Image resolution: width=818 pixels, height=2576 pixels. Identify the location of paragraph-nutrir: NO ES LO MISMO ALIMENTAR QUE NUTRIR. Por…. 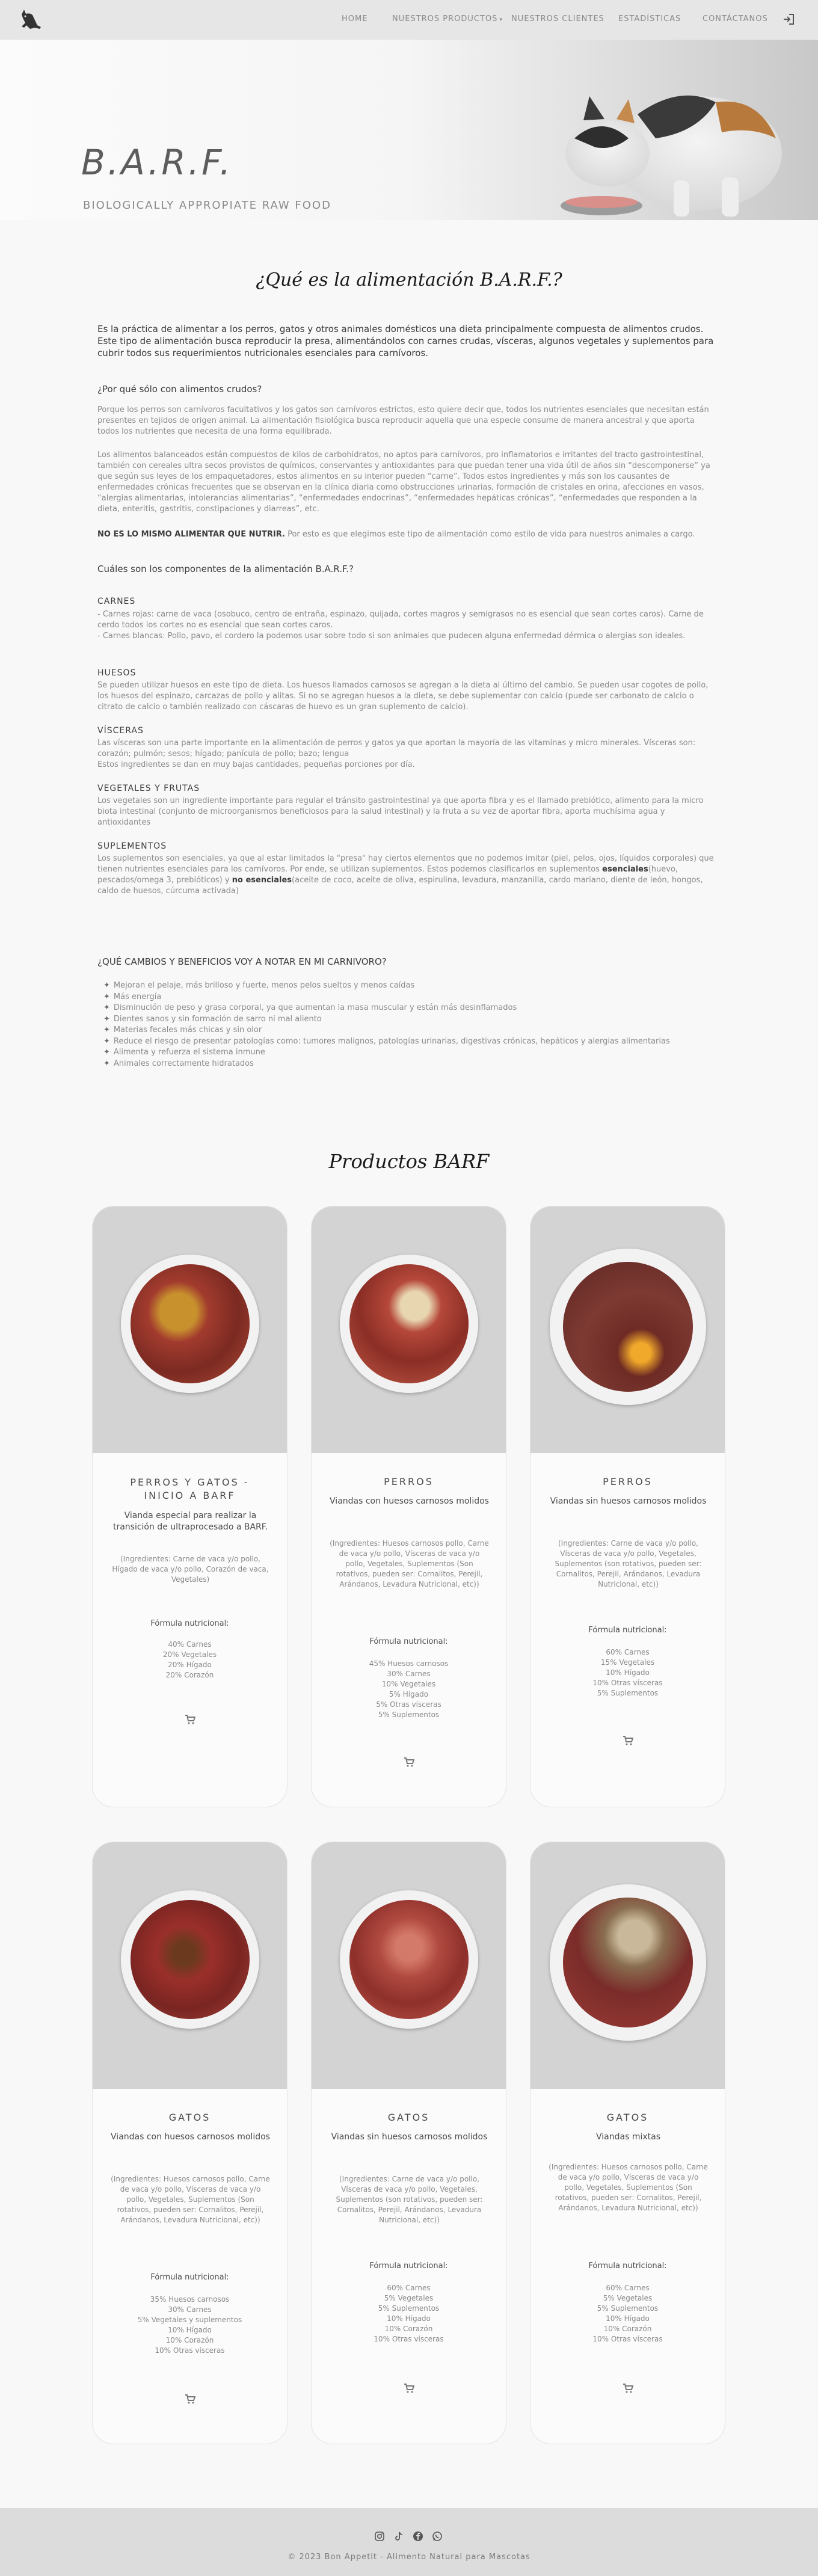
(396, 535).